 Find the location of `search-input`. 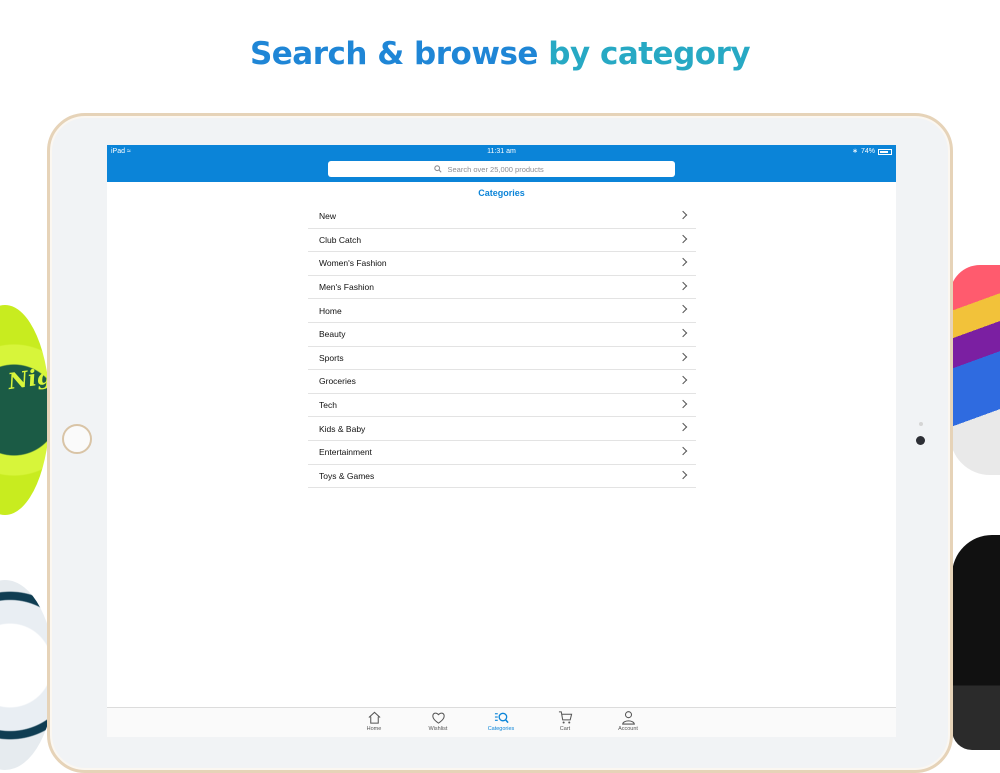

search-input is located at coordinates (507, 169).